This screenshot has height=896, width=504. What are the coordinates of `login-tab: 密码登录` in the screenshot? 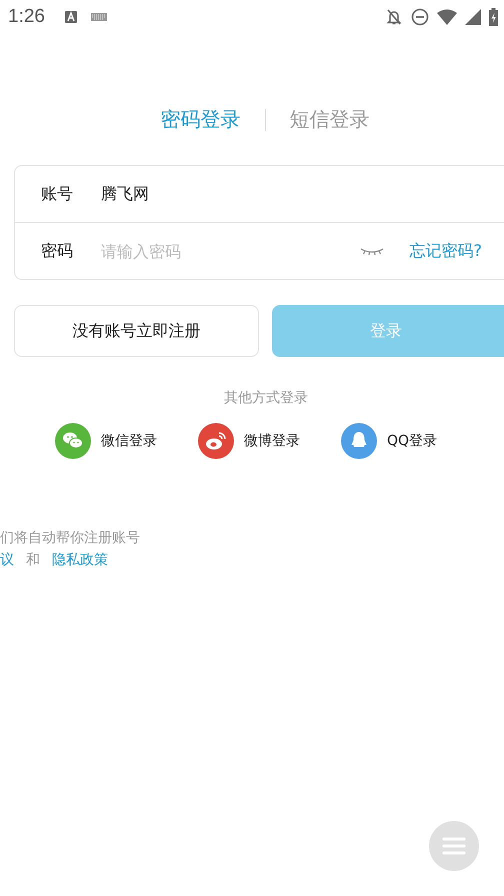 It's located at (200, 119).